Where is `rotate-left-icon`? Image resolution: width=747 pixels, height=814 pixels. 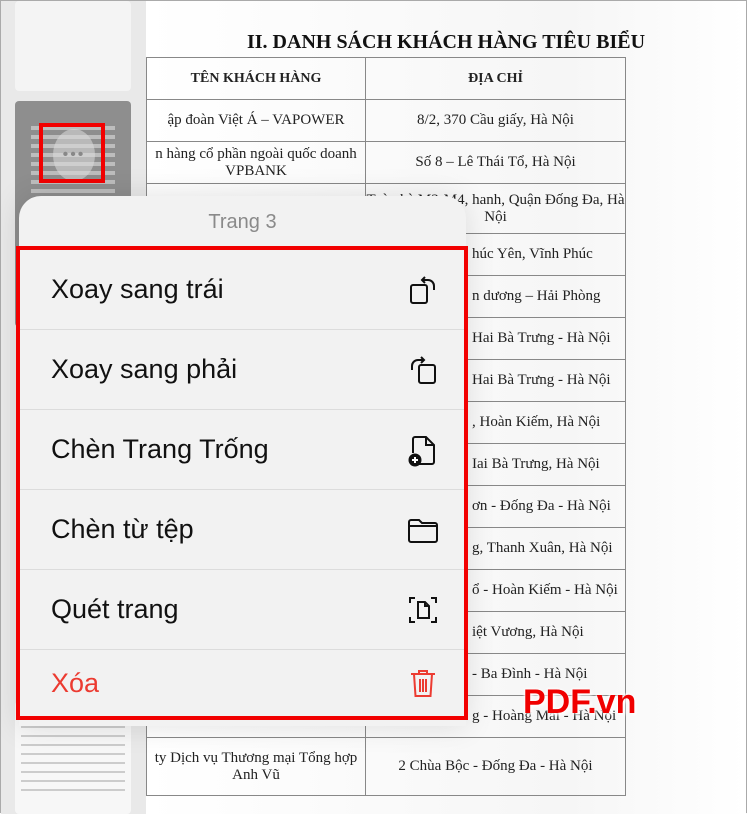
rotate-left-icon is located at coordinates (422, 289).